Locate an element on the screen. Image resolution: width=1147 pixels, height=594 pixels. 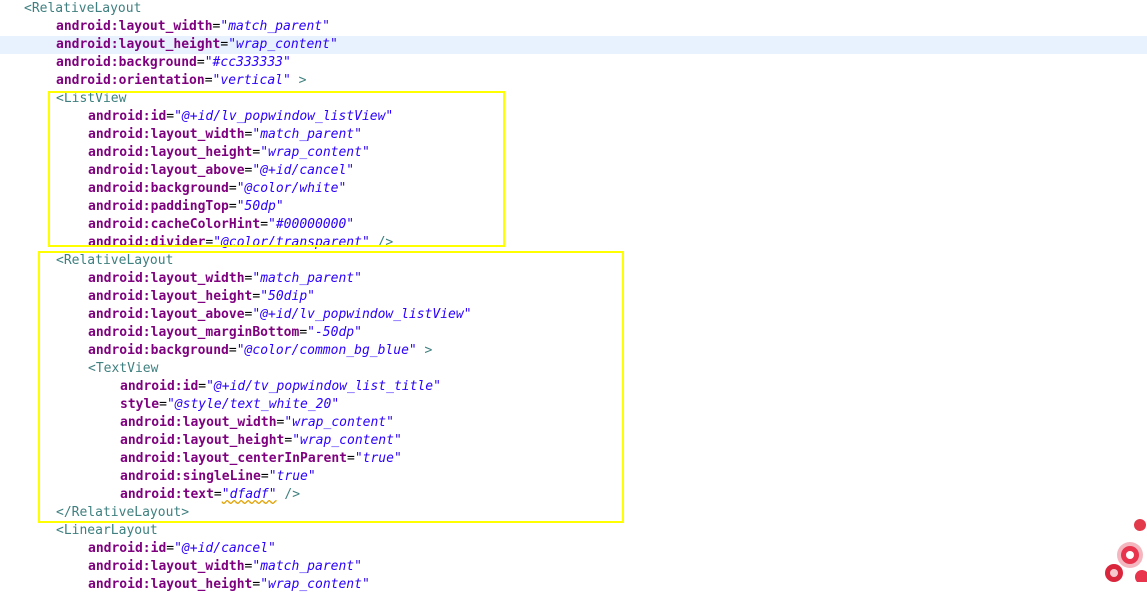
xml-tag: <TextView is located at coordinates (123, 368).